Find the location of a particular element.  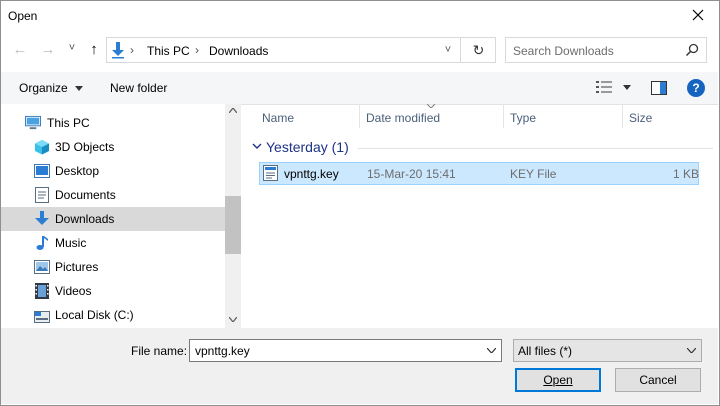

sidebar-item-label: 3D Objects is located at coordinates (85, 147).